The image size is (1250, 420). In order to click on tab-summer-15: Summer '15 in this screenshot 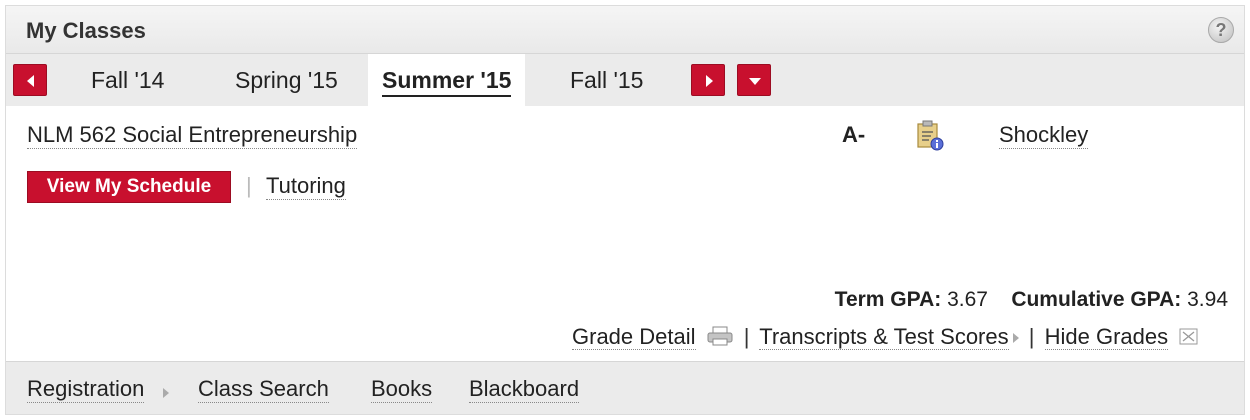, I will do `click(447, 80)`.